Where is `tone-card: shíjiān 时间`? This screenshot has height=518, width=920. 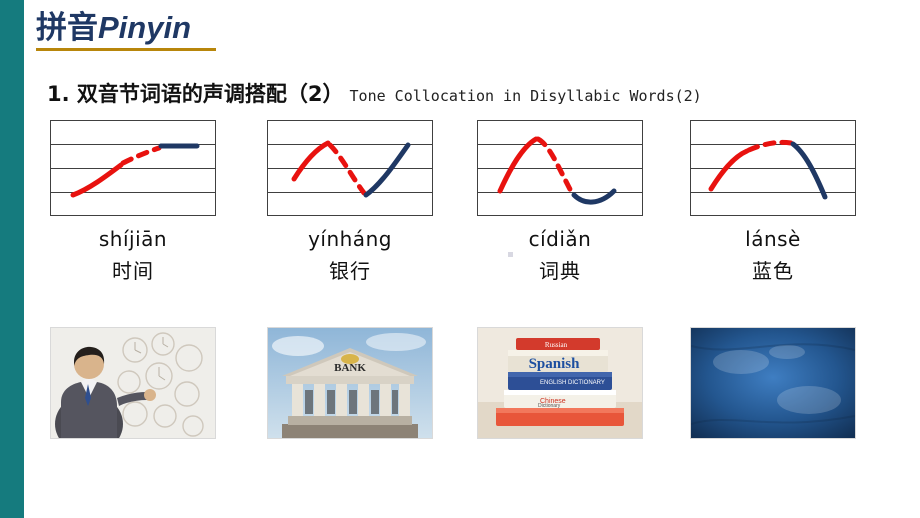 tone-card: shíjiān 时间 is located at coordinates (133, 202).